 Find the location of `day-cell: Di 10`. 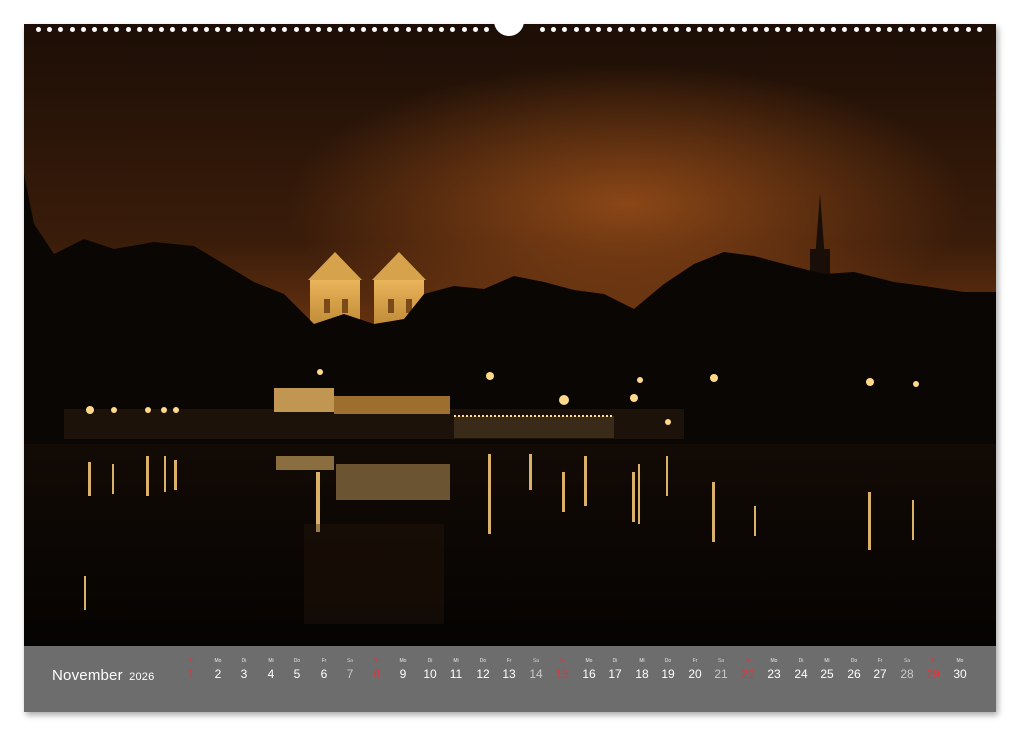

day-cell: Di 10 is located at coordinates (430, 669).